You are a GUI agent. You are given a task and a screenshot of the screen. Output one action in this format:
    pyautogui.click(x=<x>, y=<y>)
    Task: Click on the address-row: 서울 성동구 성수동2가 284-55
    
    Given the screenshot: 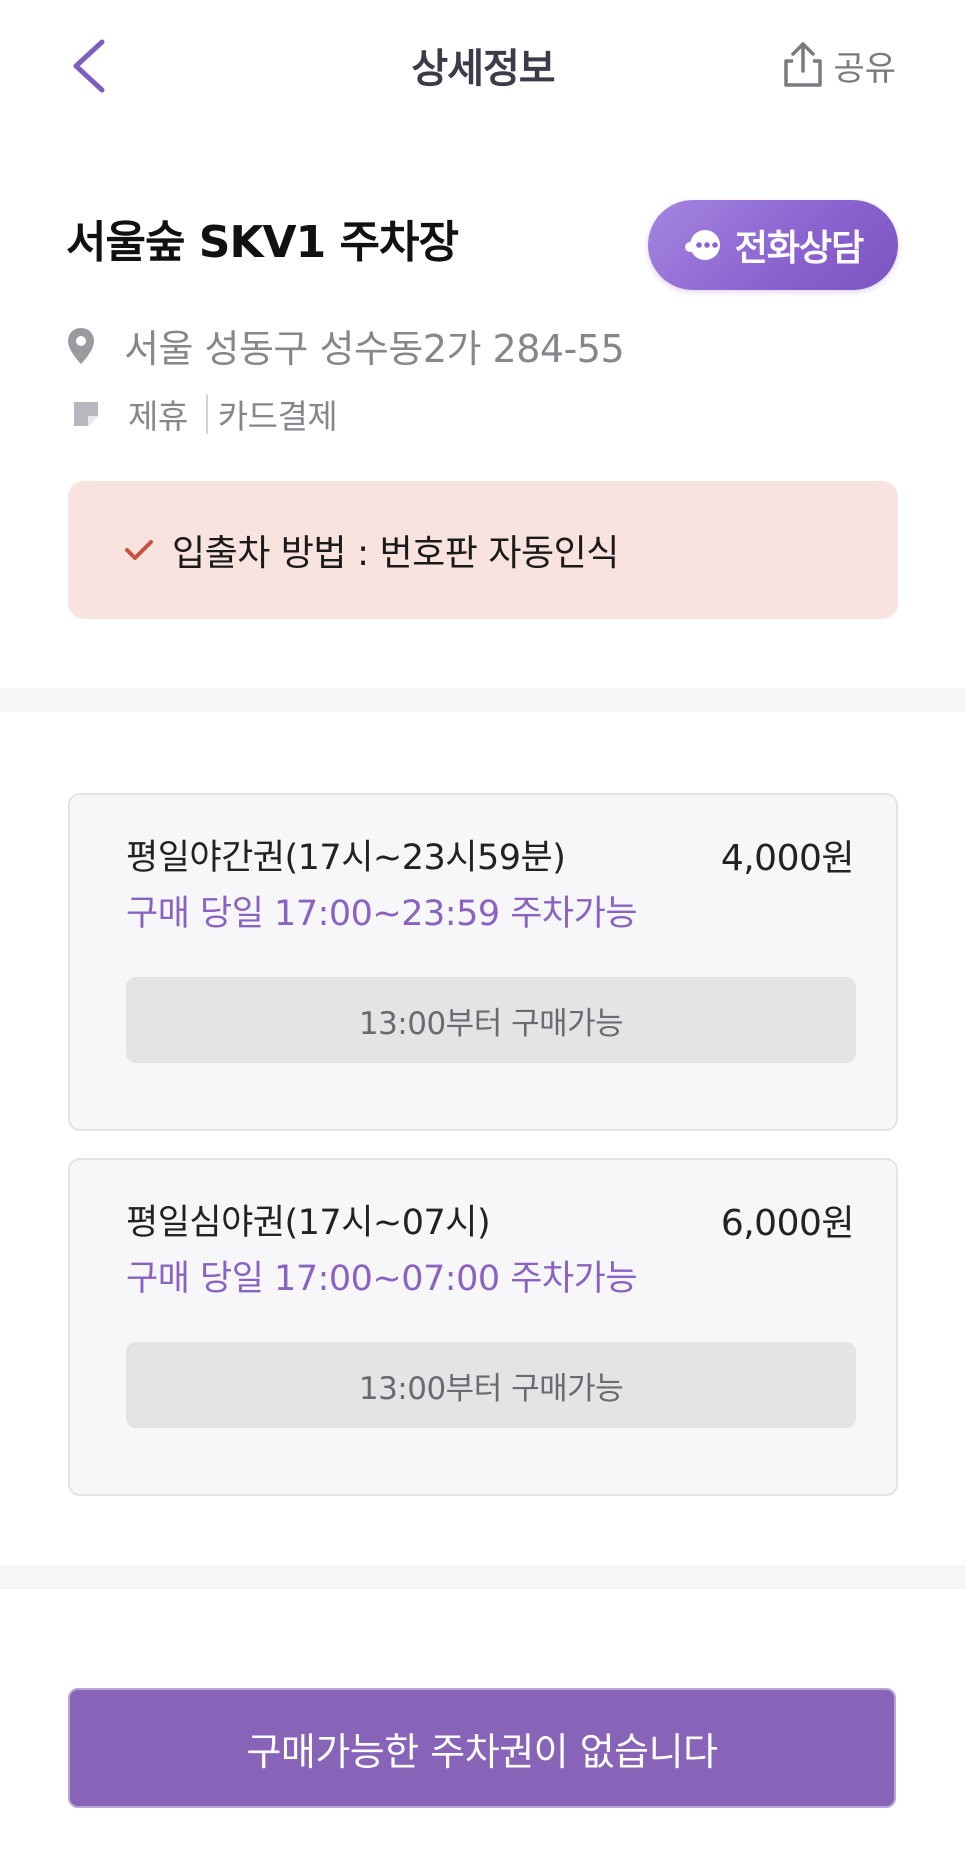 What is the action you would take?
    pyautogui.click(x=345, y=345)
    